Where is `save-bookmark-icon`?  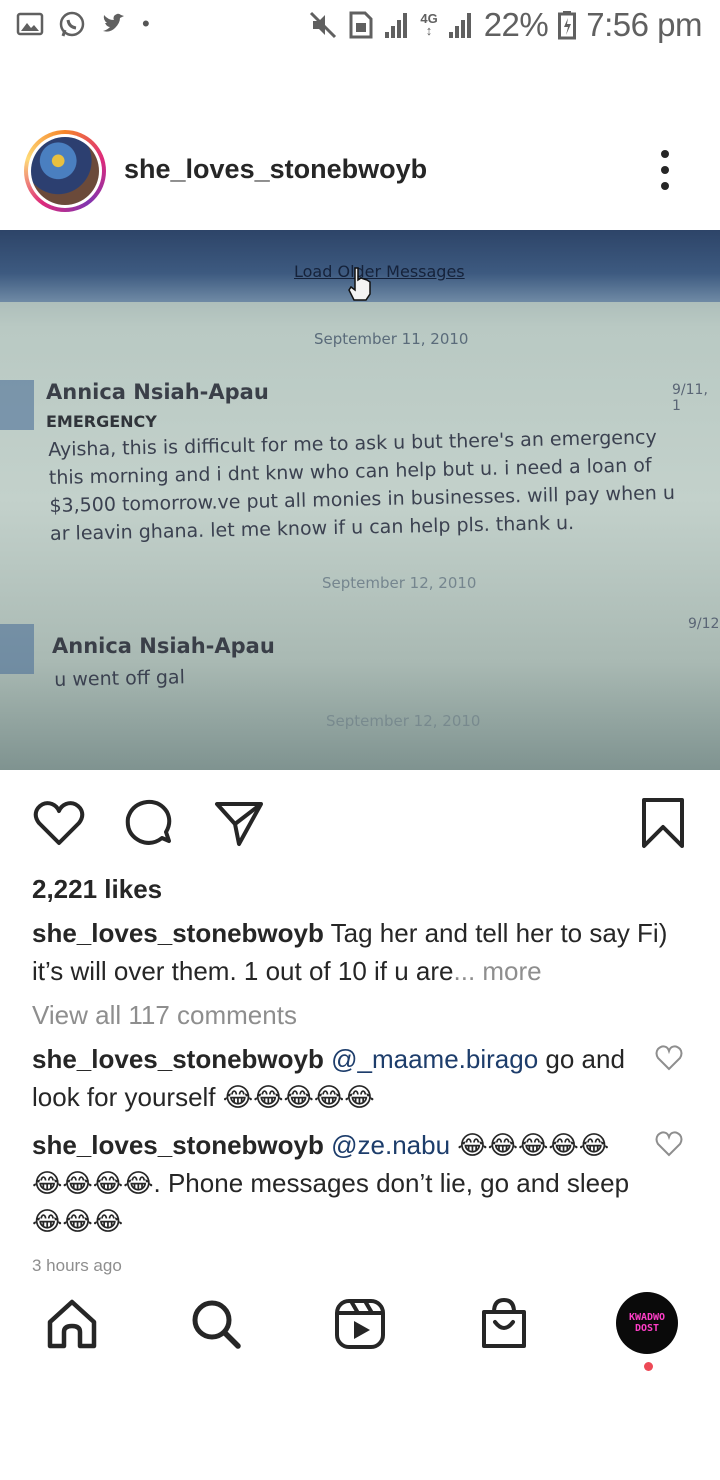
save-bookmark-icon is located at coordinates (663, 823).